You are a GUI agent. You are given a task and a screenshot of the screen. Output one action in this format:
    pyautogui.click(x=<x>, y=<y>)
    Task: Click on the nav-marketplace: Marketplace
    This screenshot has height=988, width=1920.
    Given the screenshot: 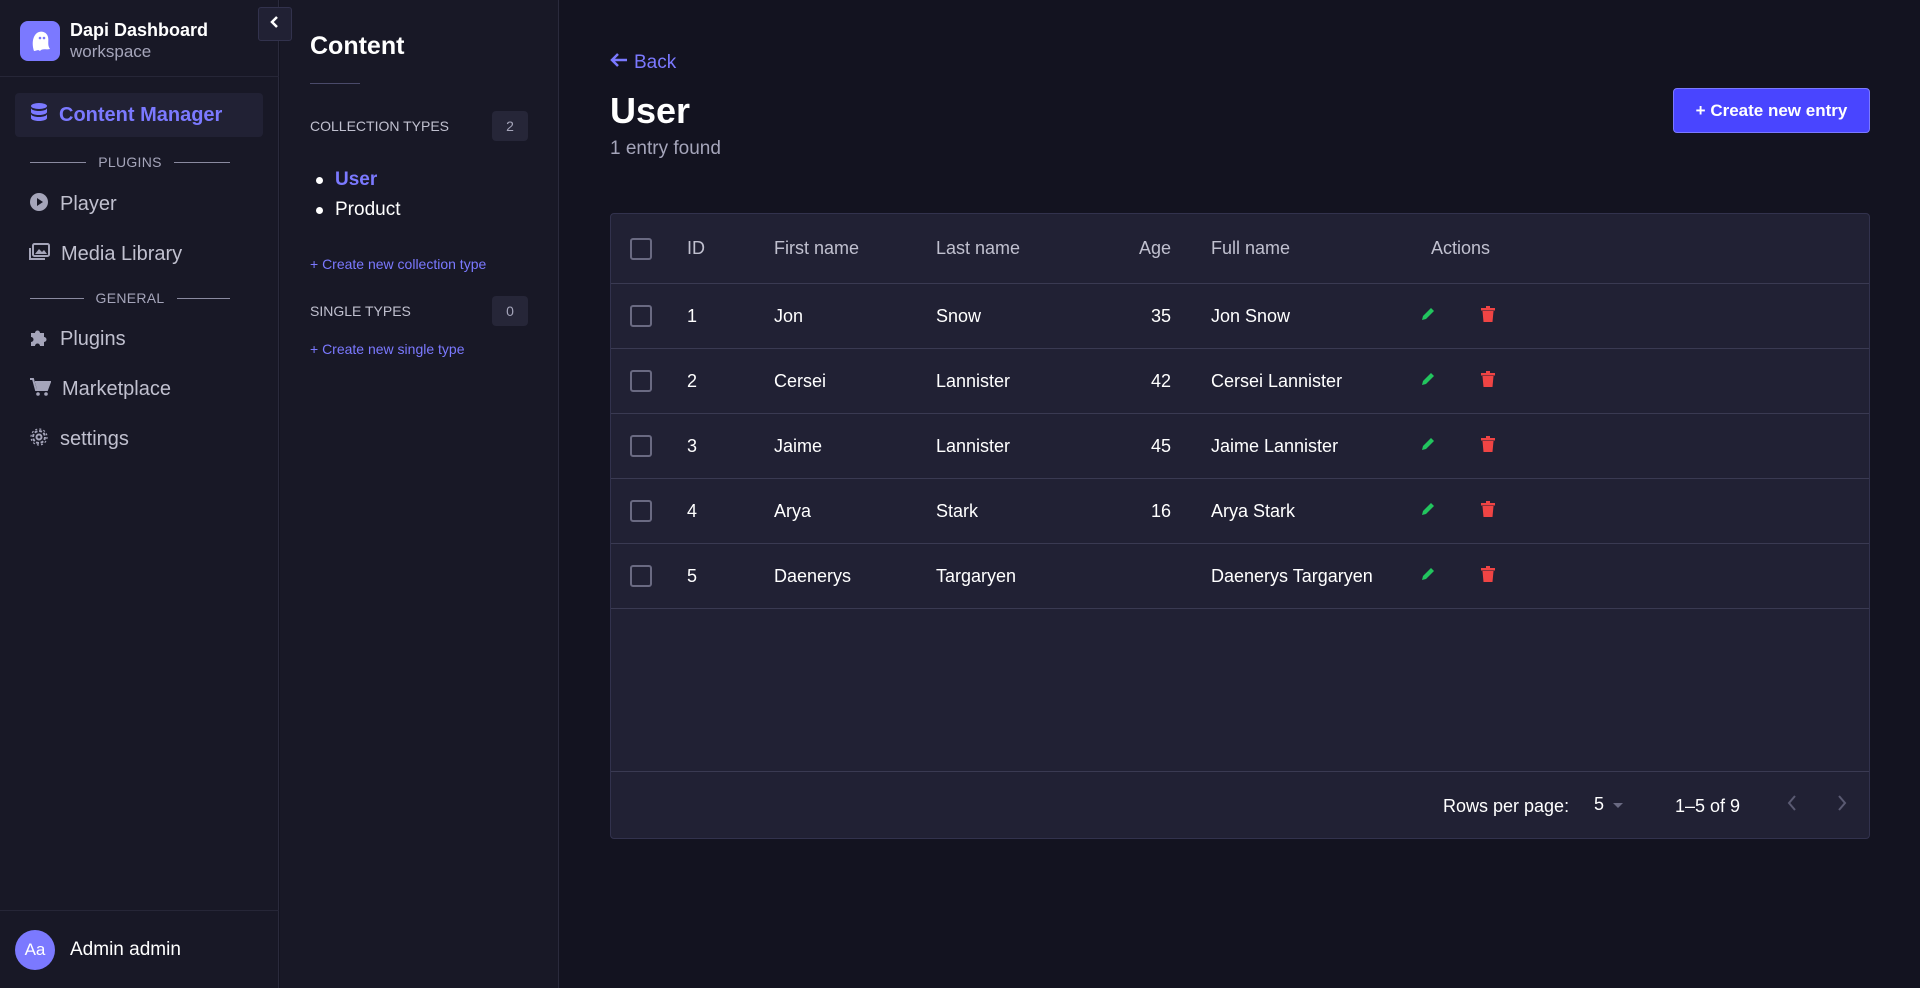 What is the action you would take?
    pyautogui.click(x=100, y=389)
    